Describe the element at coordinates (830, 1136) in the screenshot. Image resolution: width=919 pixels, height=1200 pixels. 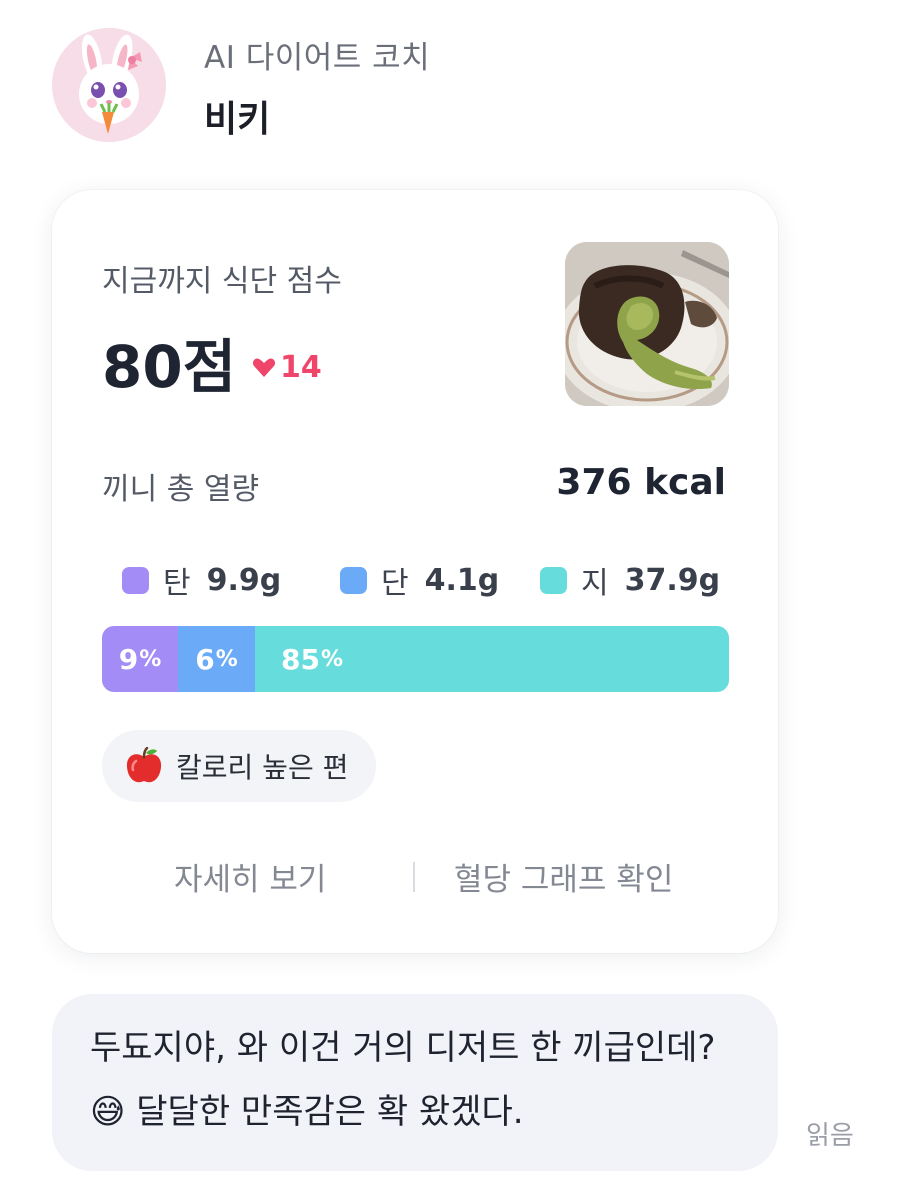
I see `read-status: 읽음` at that location.